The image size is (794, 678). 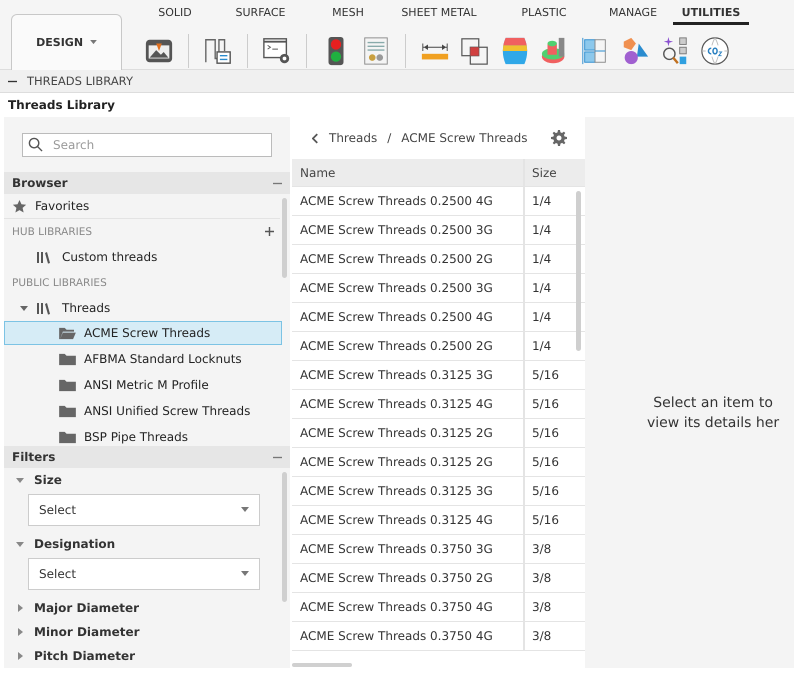 I want to click on folder-item: BSP Pipe Threads, so click(x=143, y=437).